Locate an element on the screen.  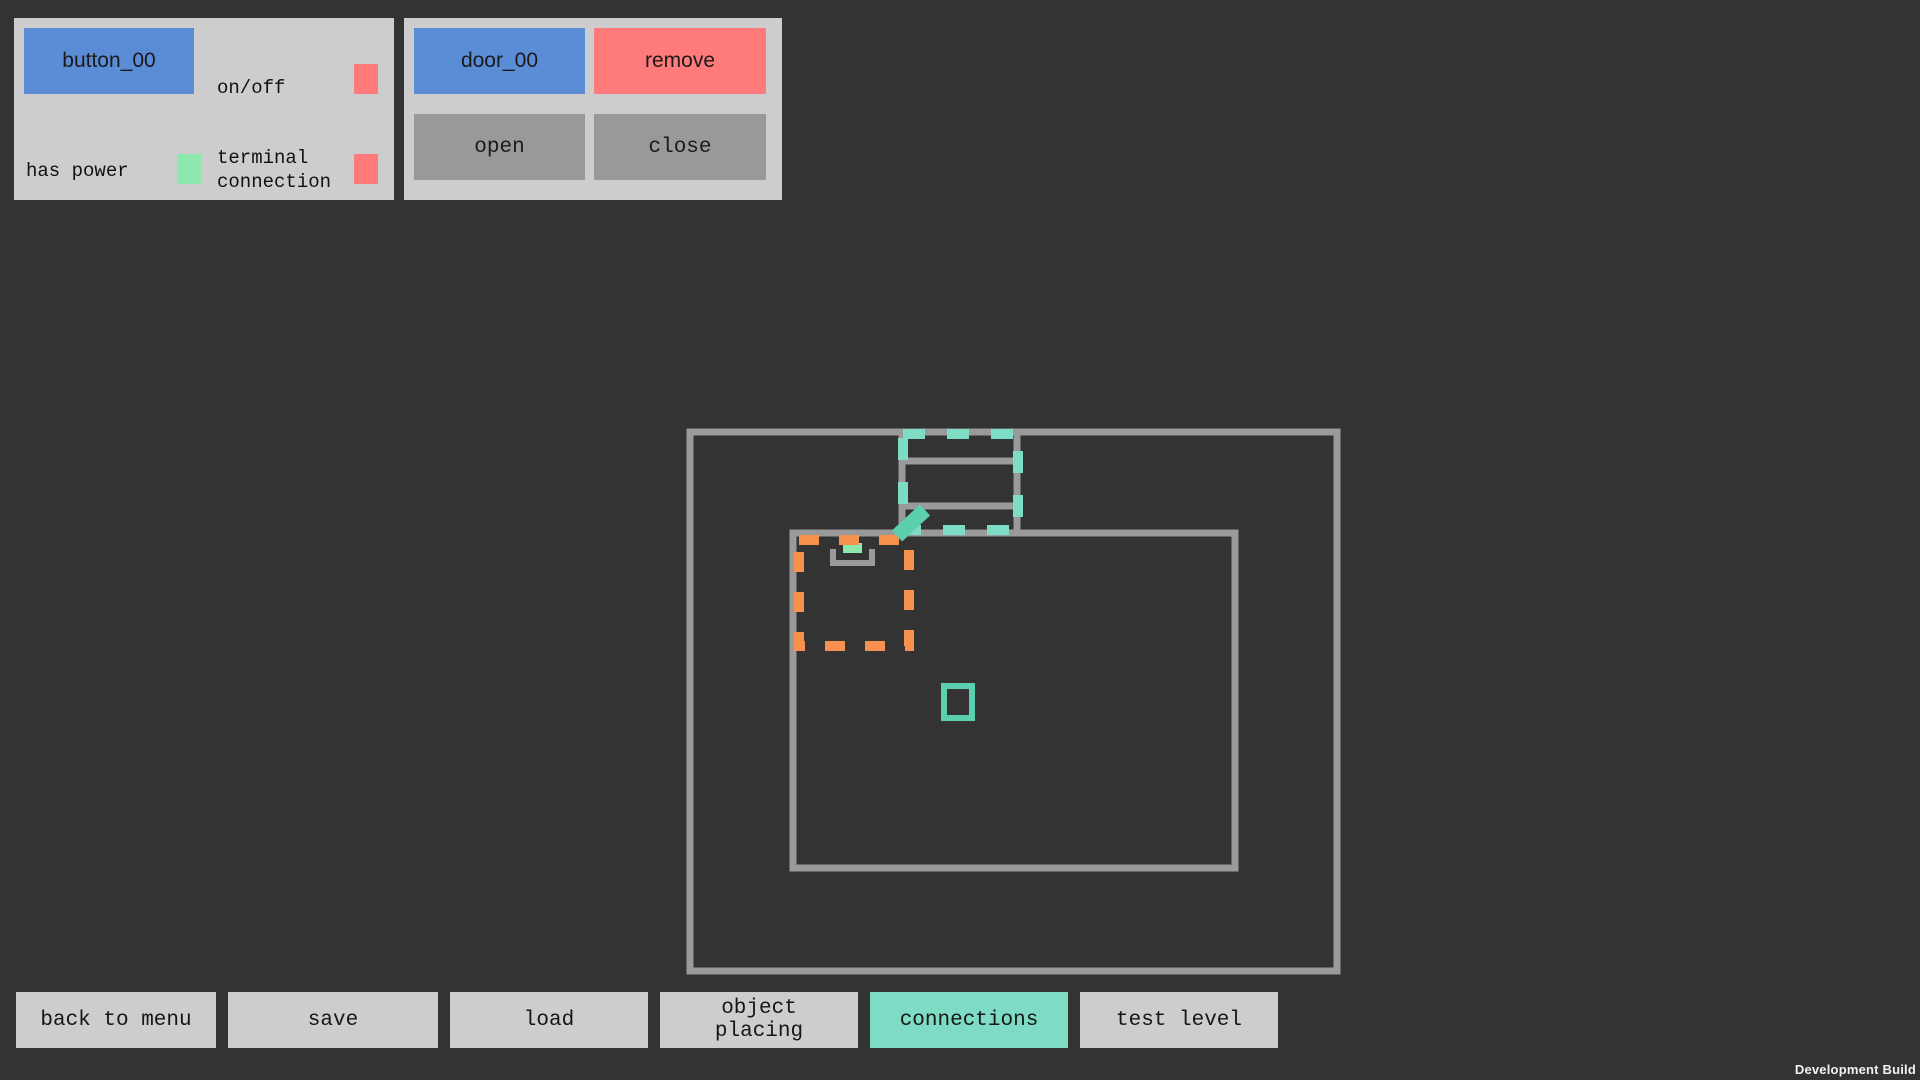
terminal-marker is located at coordinates (958, 702).